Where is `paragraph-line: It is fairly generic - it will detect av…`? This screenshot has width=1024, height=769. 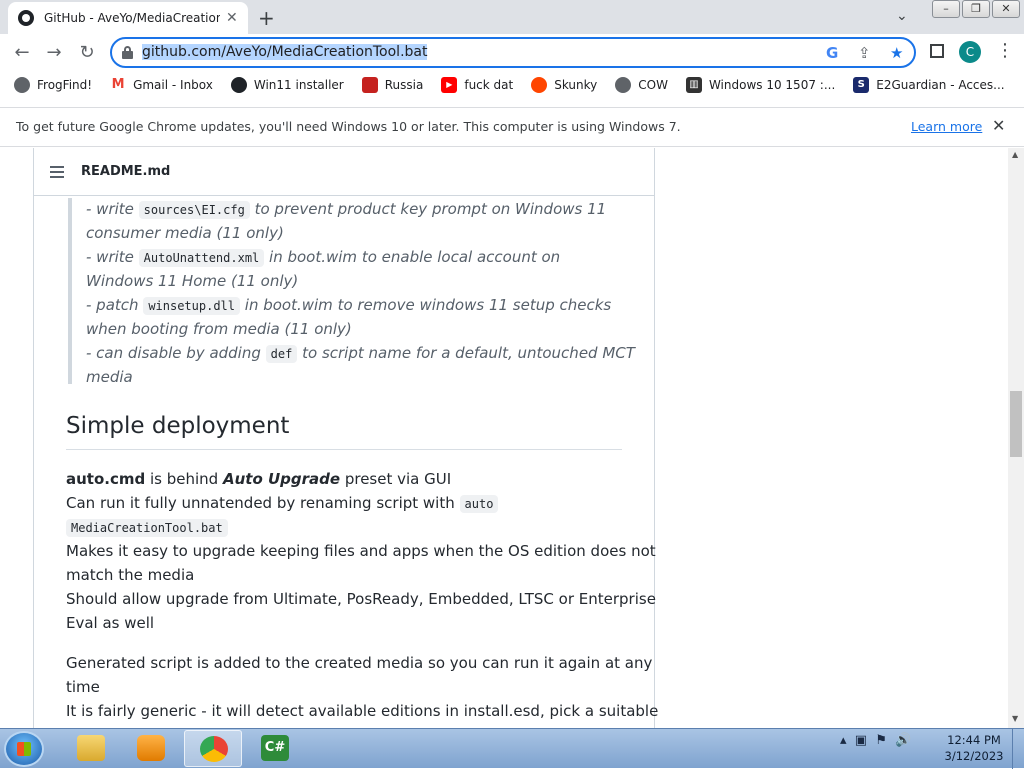 paragraph-line: It is fairly generic - it will detect av… is located at coordinates (362, 711).